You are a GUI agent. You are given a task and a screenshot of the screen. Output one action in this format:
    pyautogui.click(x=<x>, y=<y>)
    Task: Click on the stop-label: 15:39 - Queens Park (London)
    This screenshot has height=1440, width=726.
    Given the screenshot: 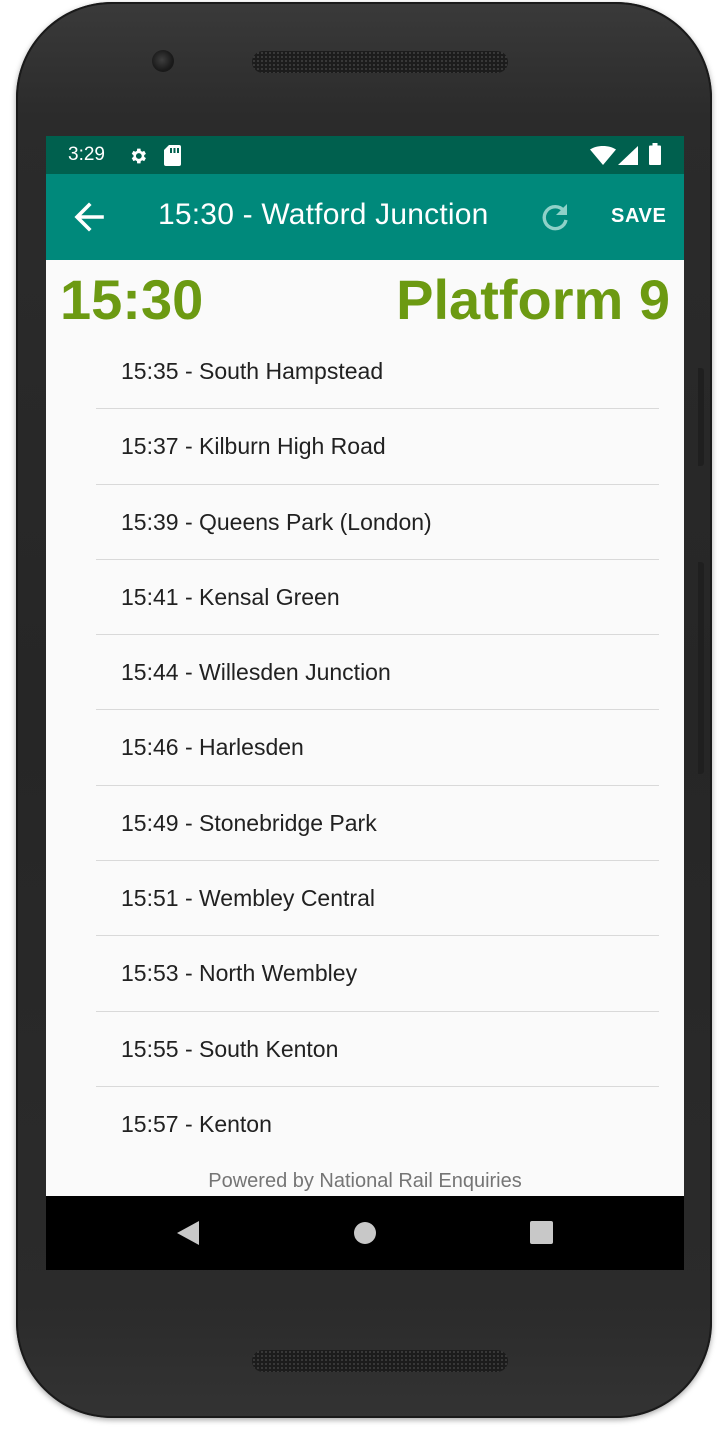 What is the action you would take?
    pyautogui.click(x=276, y=521)
    